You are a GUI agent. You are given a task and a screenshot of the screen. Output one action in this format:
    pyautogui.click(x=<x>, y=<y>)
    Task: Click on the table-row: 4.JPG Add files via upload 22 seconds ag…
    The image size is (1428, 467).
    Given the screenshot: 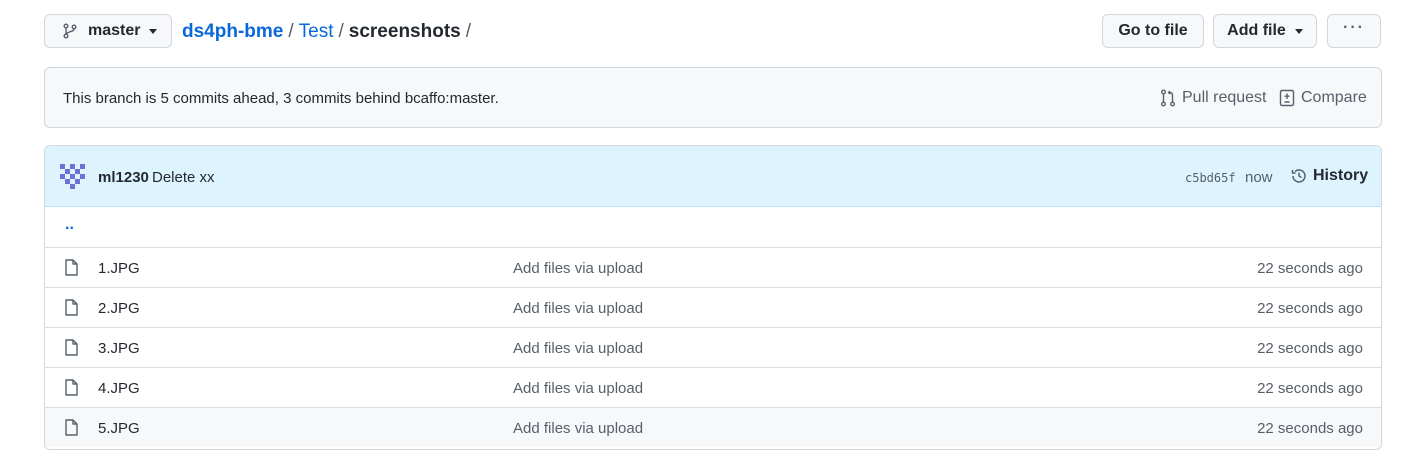 What is the action you would take?
    pyautogui.click(x=713, y=387)
    